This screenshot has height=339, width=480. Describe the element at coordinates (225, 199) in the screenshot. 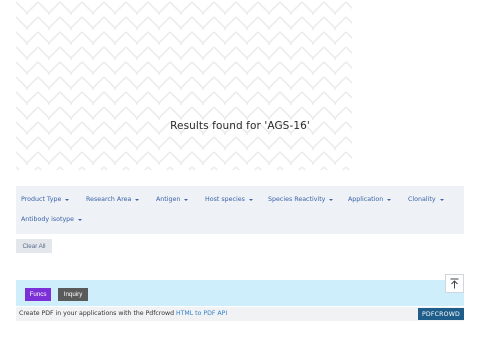

I see `filter-label: Host species` at that location.